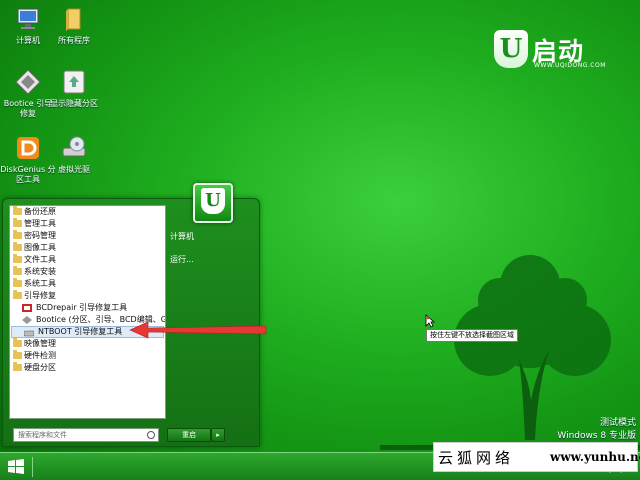 This screenshot has height=480, width=640. I want to click on menu-item-label: 引导修复, so click(40, 295).